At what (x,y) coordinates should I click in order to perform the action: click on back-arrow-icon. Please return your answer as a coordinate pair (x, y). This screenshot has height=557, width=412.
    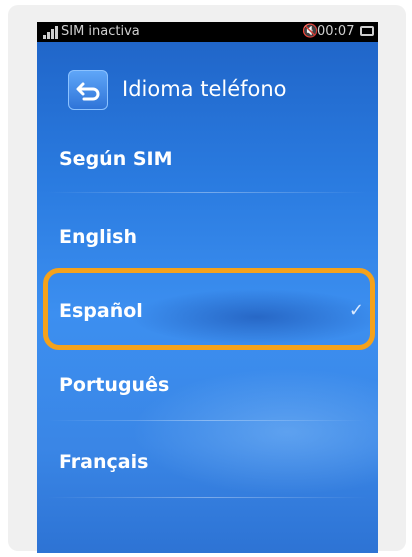
    Looking at the image, I should click on (88, 91).